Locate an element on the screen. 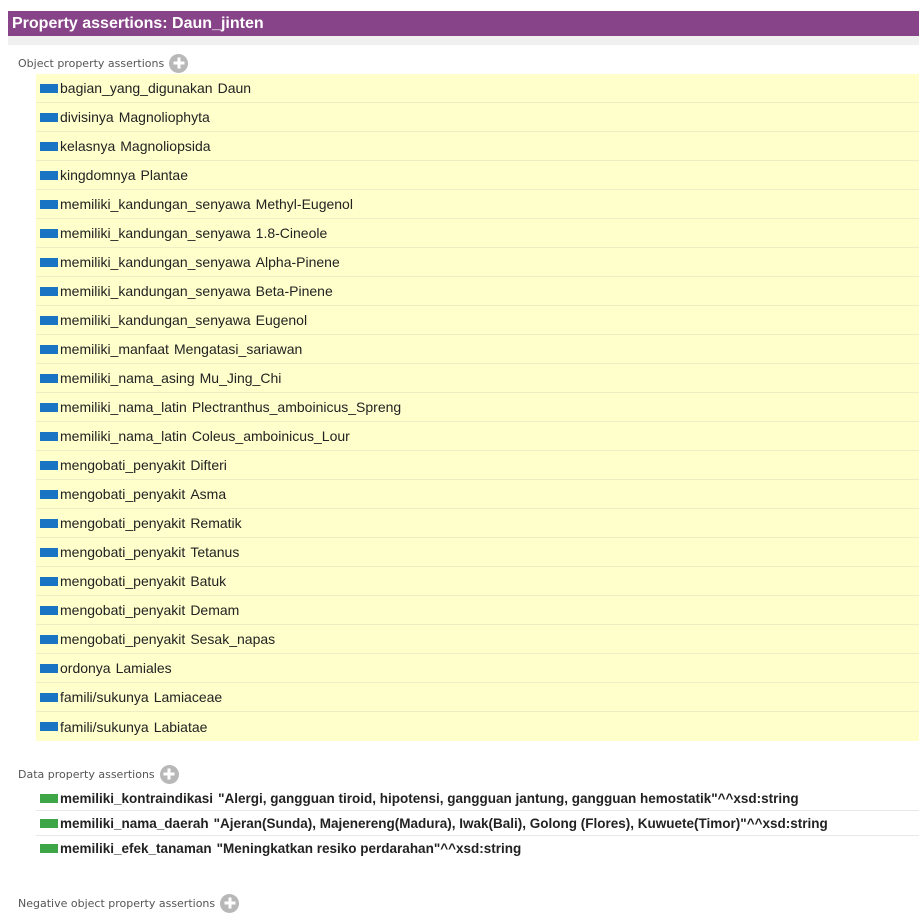  object-property-row: bagian_yang_digunakan Daun is located at coordinates (477, 88).